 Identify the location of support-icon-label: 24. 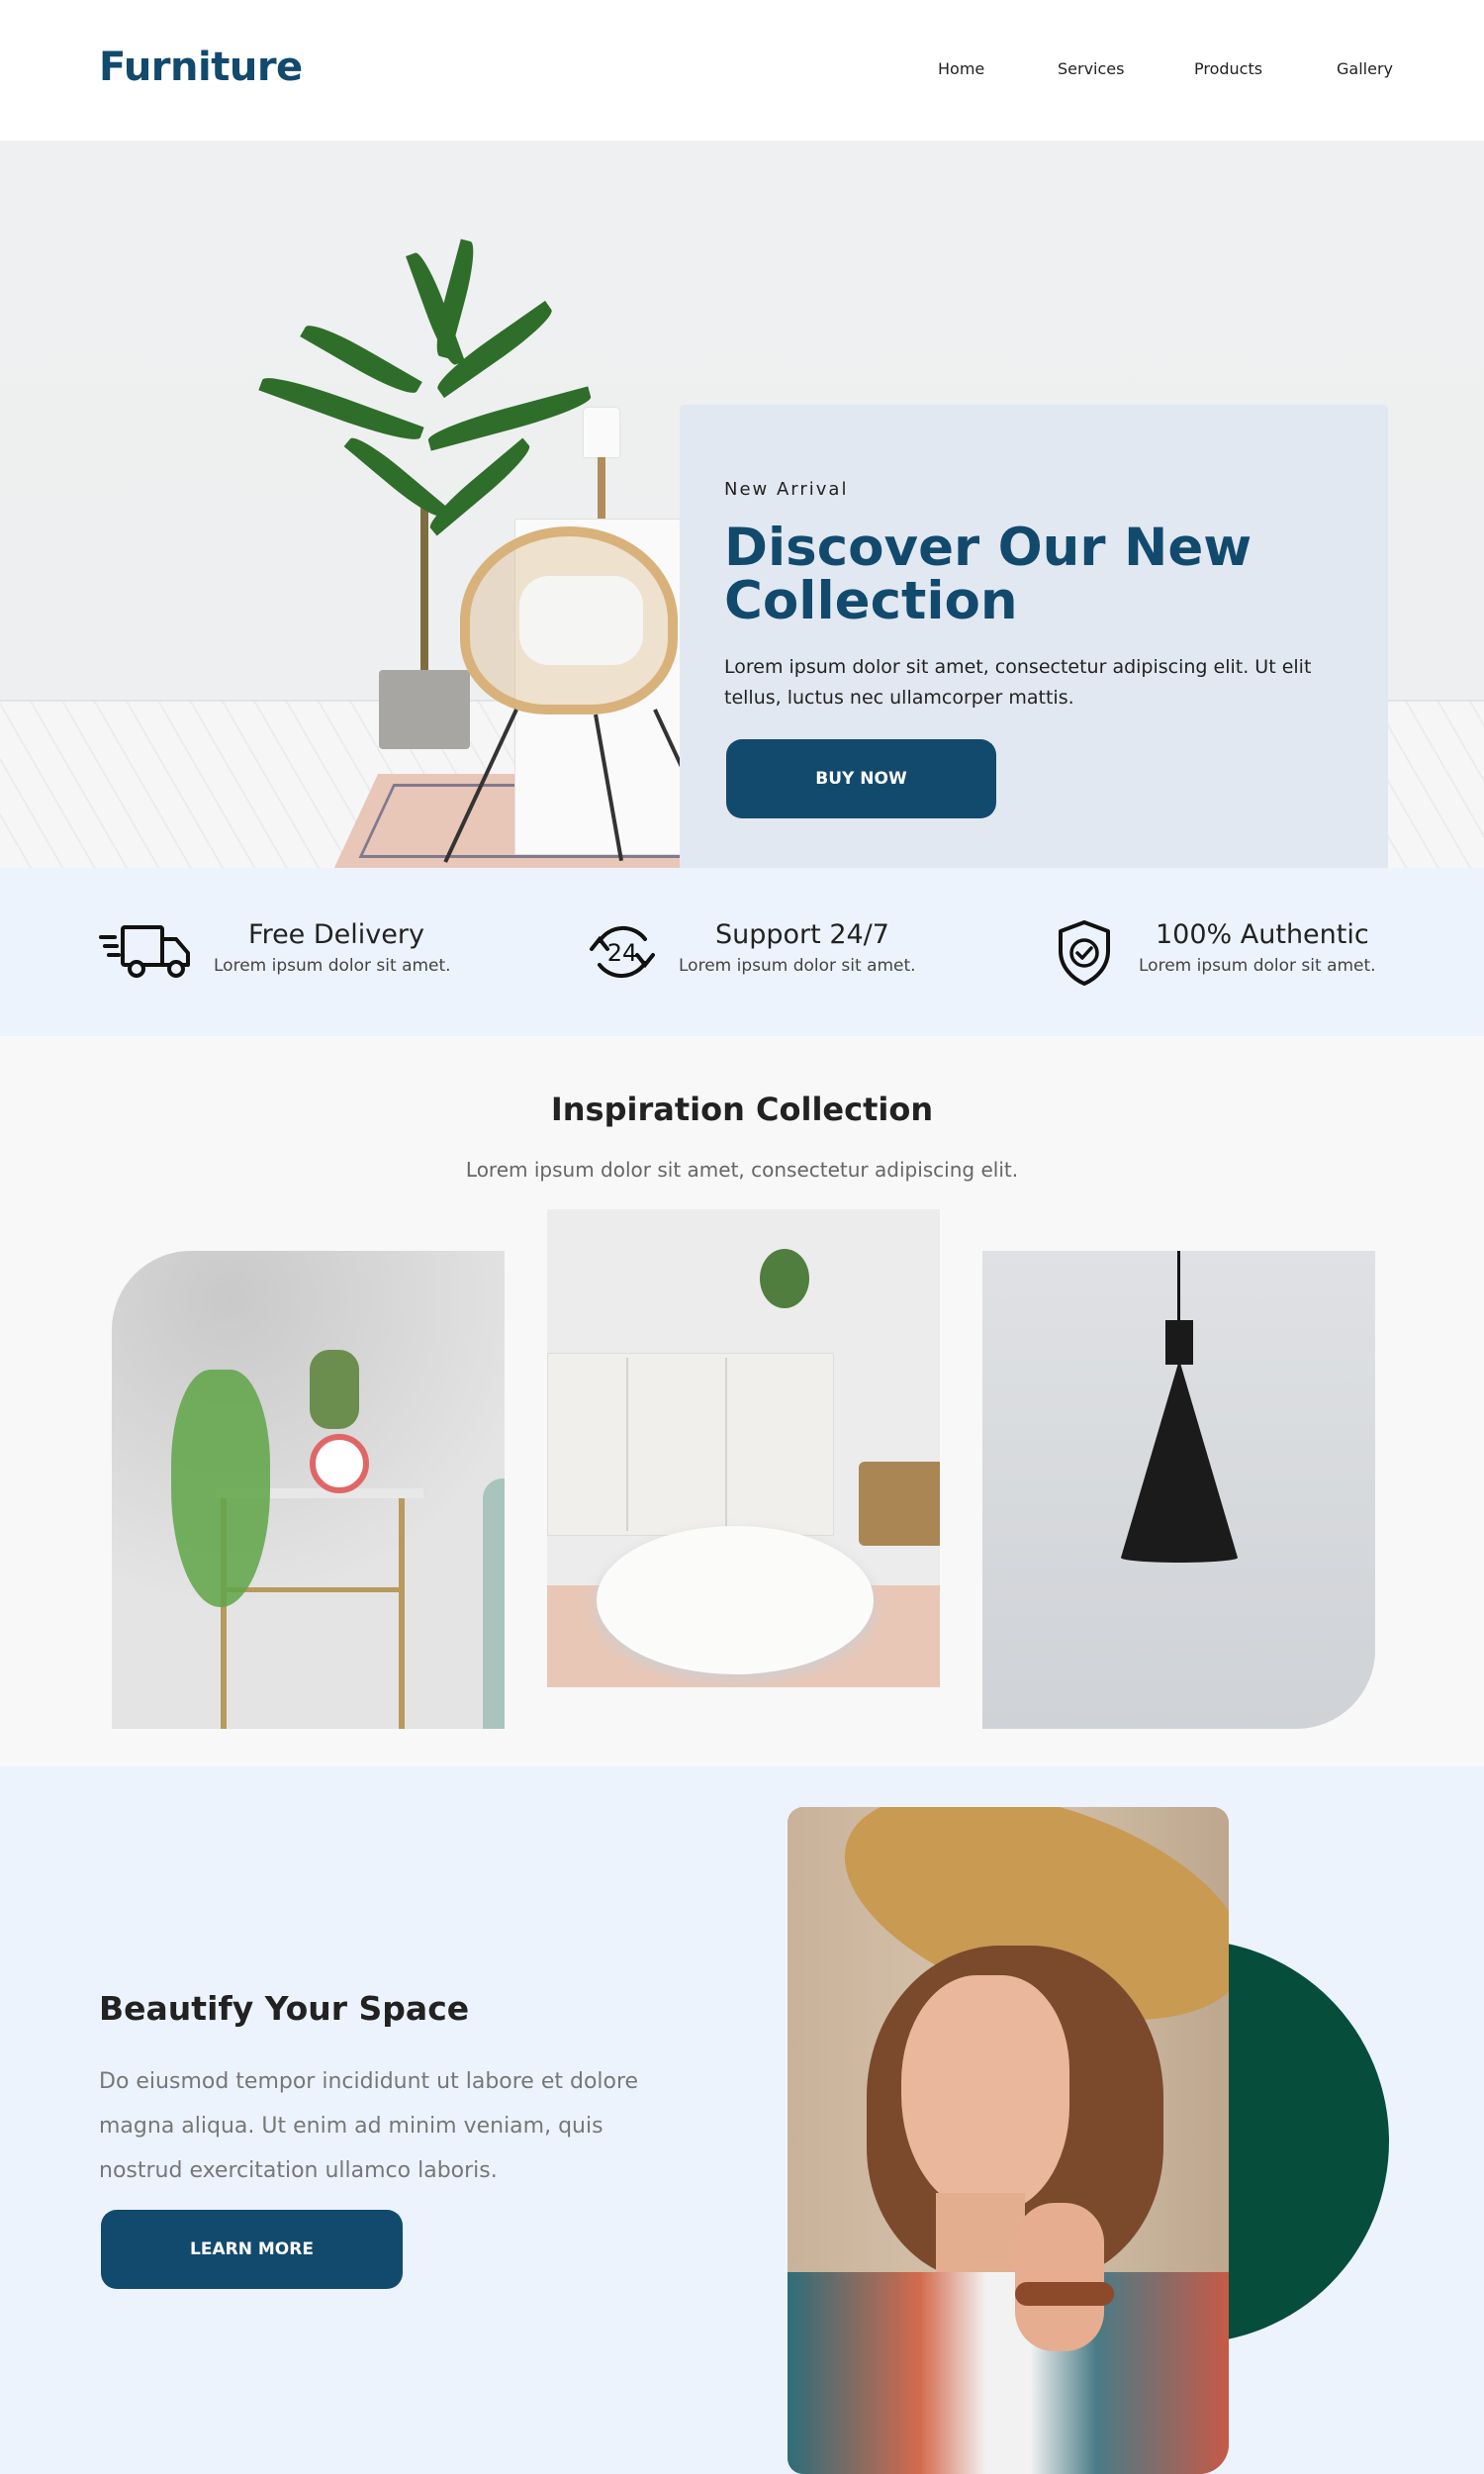
(622, 953).